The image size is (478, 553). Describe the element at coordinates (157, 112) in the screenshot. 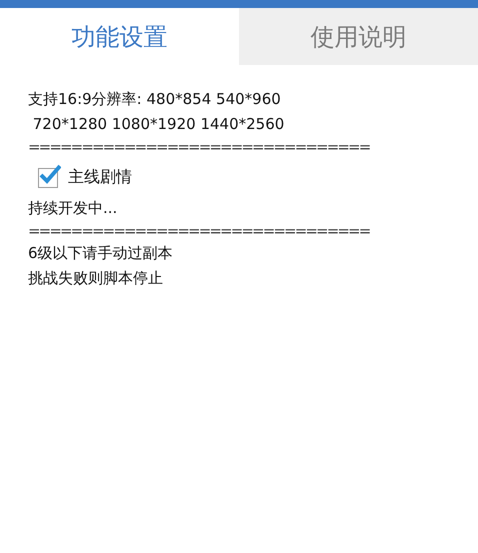

I see `info-text: 支持16:9分辨率: 480*854 540*960 720*1280 1080*1920 1440*2560` at that location.